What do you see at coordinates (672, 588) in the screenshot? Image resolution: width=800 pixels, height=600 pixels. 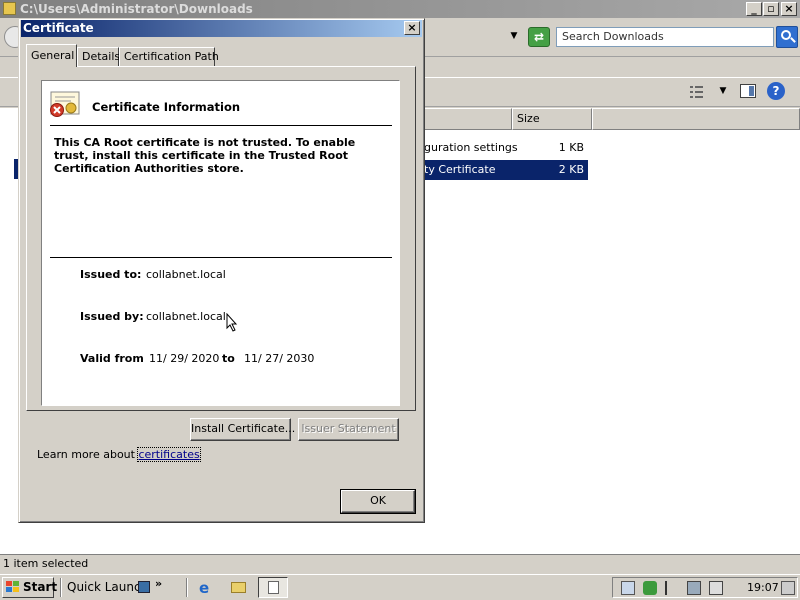 I see `action-center-flag-icon` at bounding box center [672, 588].